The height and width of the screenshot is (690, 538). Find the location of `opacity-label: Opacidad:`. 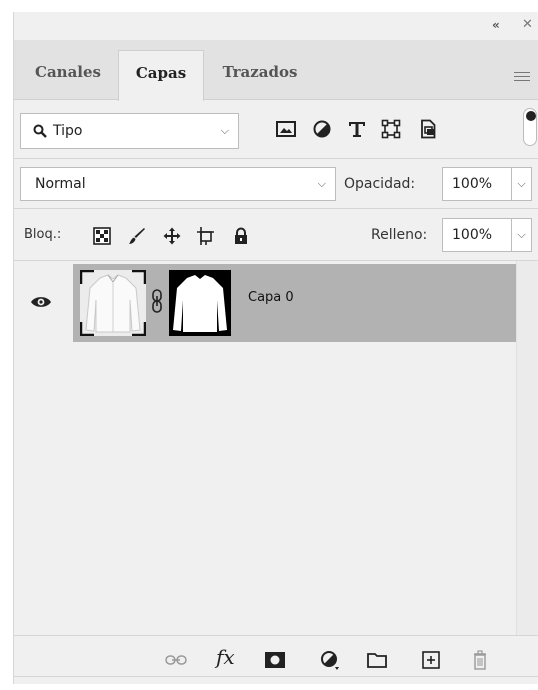

opacity-label: Opacidad: is located at coordinates (380, 184).